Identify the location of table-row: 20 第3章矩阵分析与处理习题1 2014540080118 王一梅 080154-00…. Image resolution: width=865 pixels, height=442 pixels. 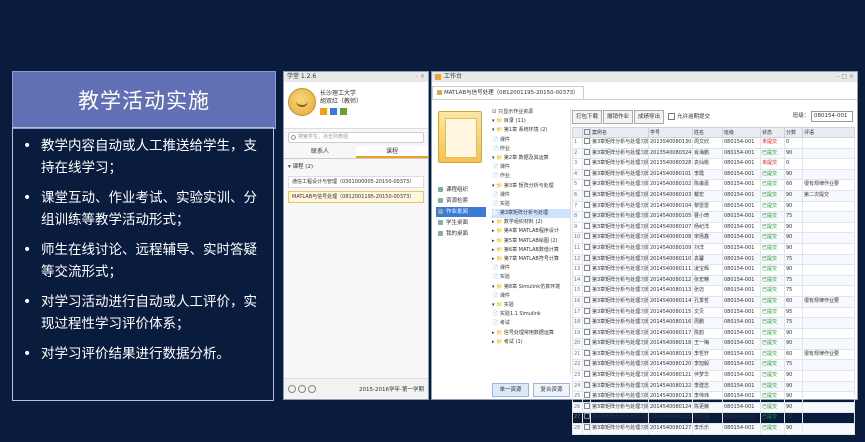
(713, 344).